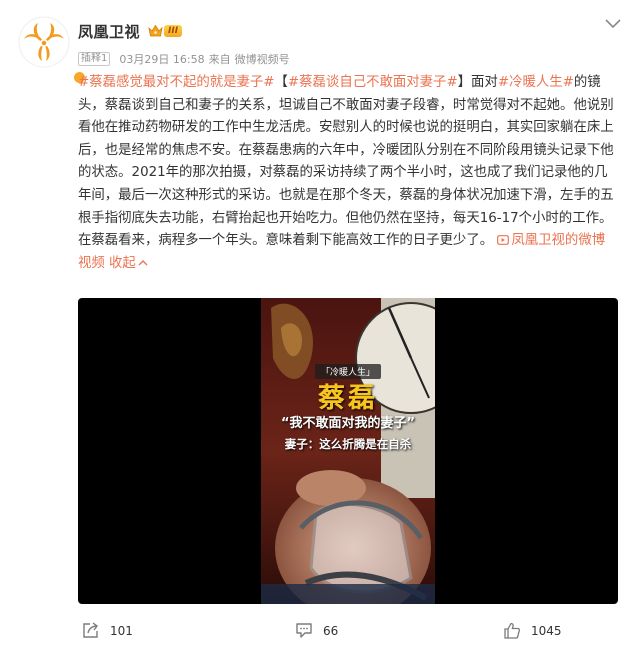 Image resolution: width=637 pixels, height=655 pixels. Describe the element at coordinates (304, 630) in the screenshot. I see `comment-icon` at that location.